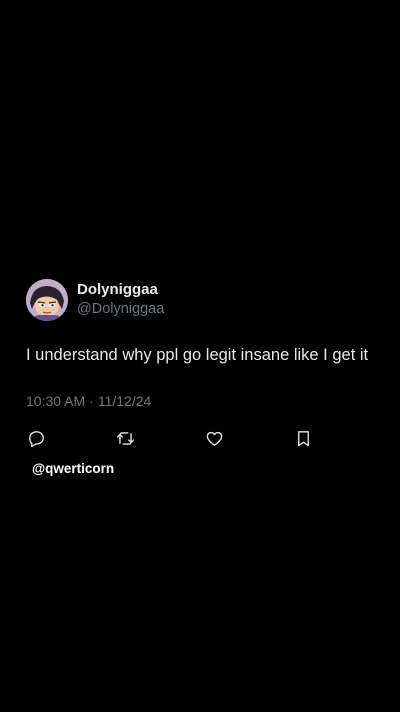  What do you see at coordinates (73, 468) in the screenshot?
I see `watermark-handle: @qwerticorn` at bounding box center [73, 468].